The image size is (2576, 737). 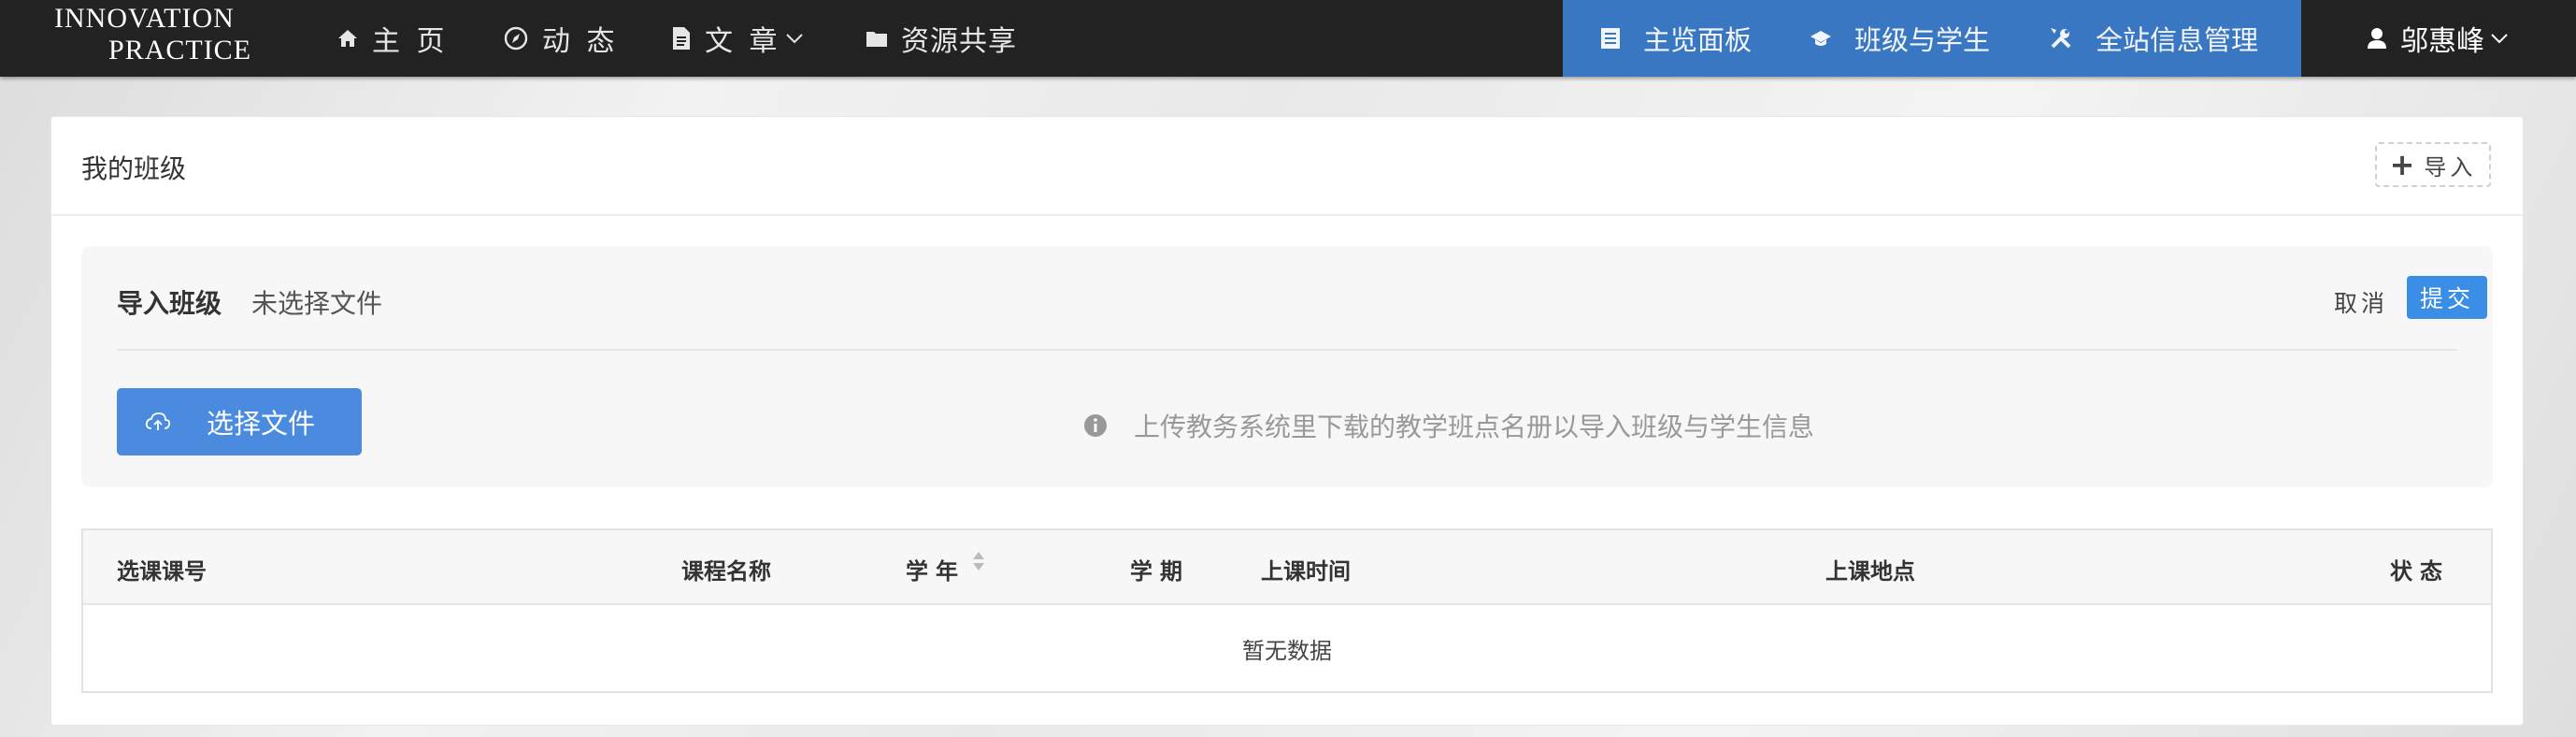 What do you see at coordinates (959, 41) in the screenshot?
I see `nav-resources-label: 资源共享` at bounding box center [959, 41].